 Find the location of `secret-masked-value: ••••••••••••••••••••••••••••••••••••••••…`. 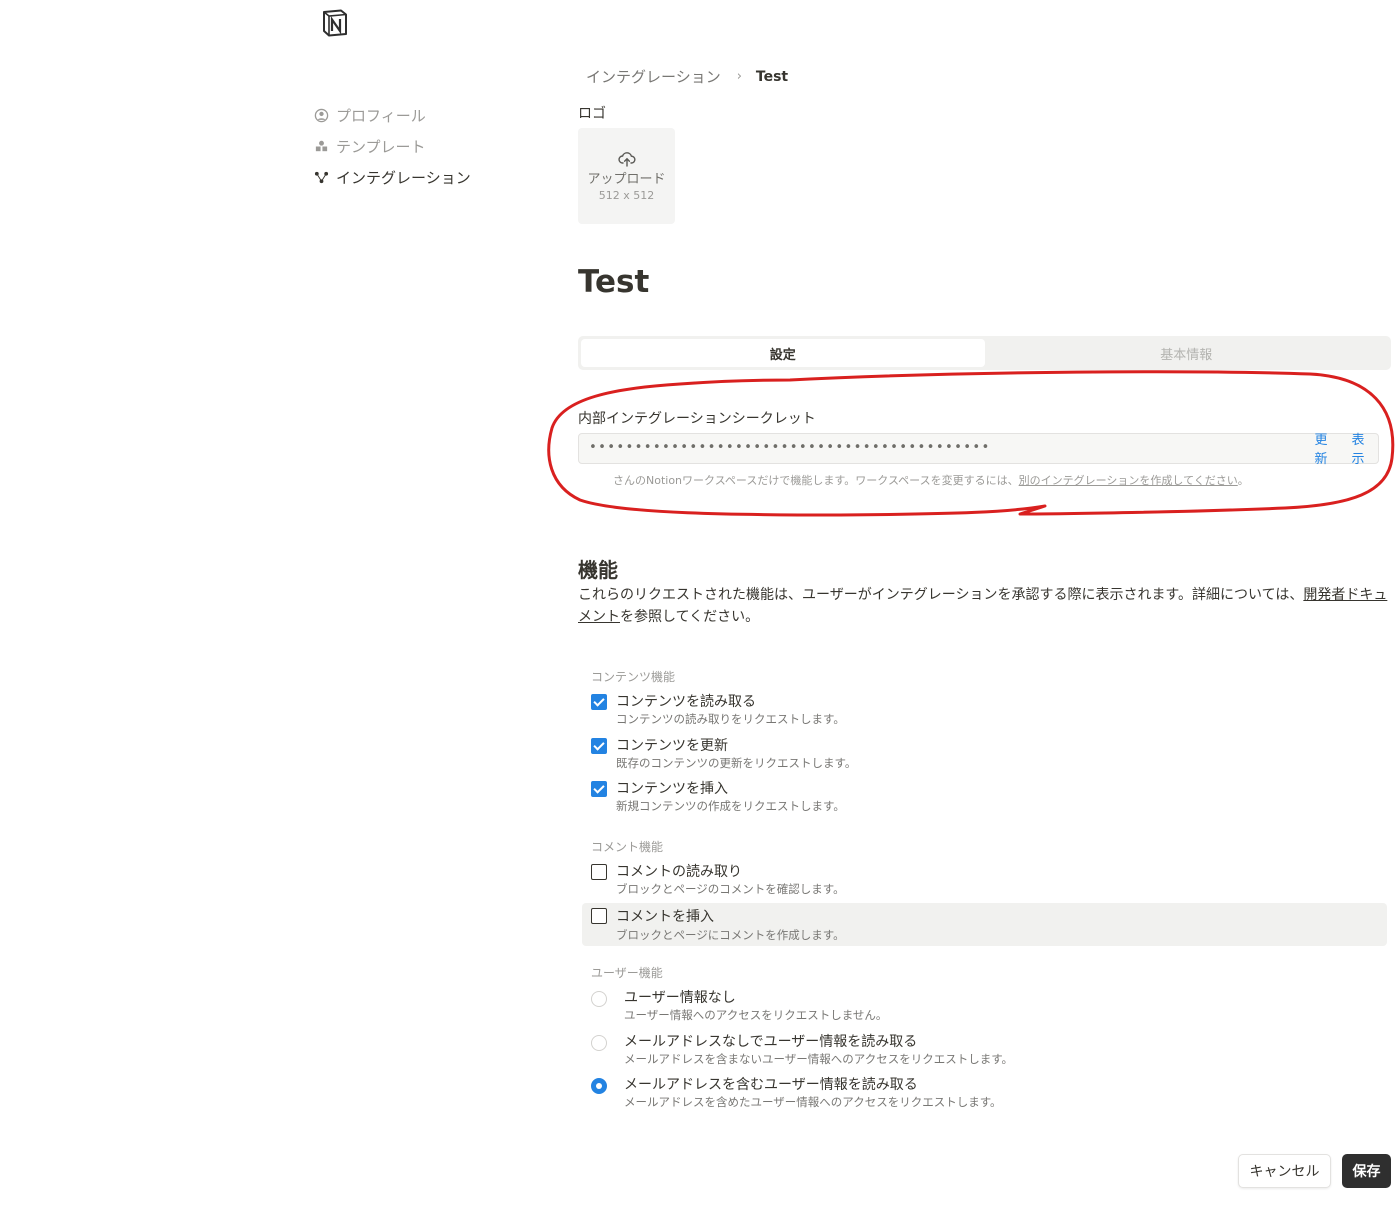

secret-masked-value: ••••••••••••••••••••••••••••••••••••••••… is located at coordinates (790, 447).